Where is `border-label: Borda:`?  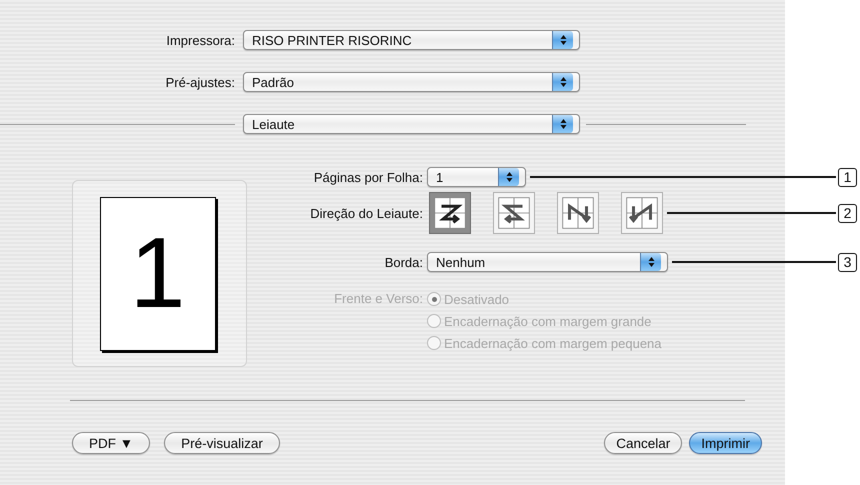 border-label: Borda: is located at coordinates (403, 262).